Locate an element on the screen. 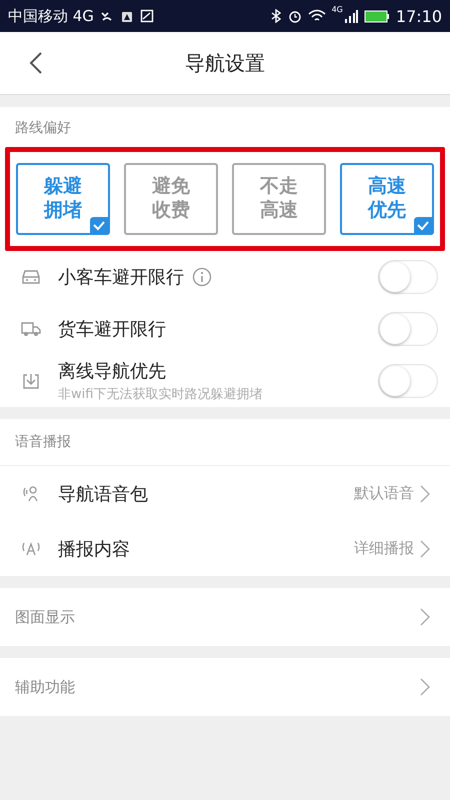 The image size is (450, 800). section-label: 语音播报 is located at coordinates (225, 442).